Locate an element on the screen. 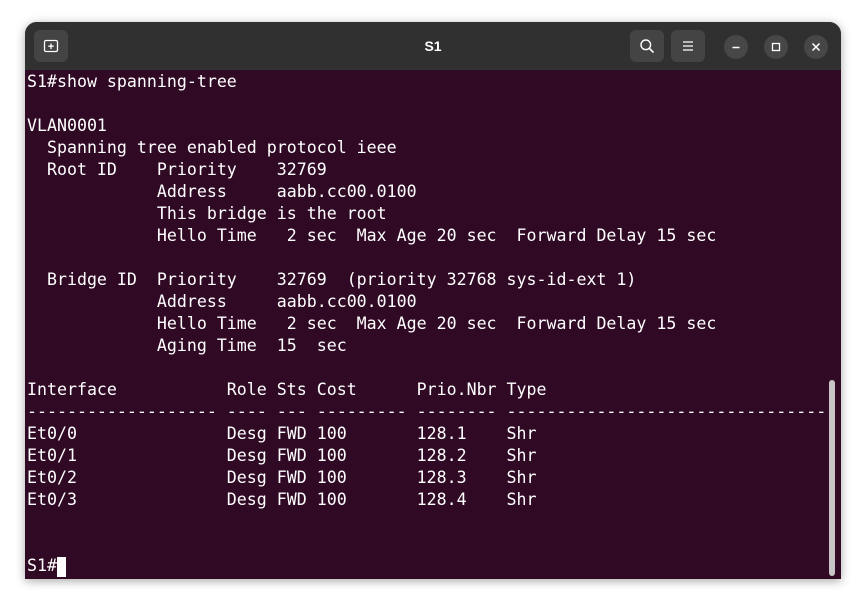 Image resolution: width=866 pixels, height=607 pixels. terminal-line: Aging Time 15 sec is located at coordinates (187, 345).